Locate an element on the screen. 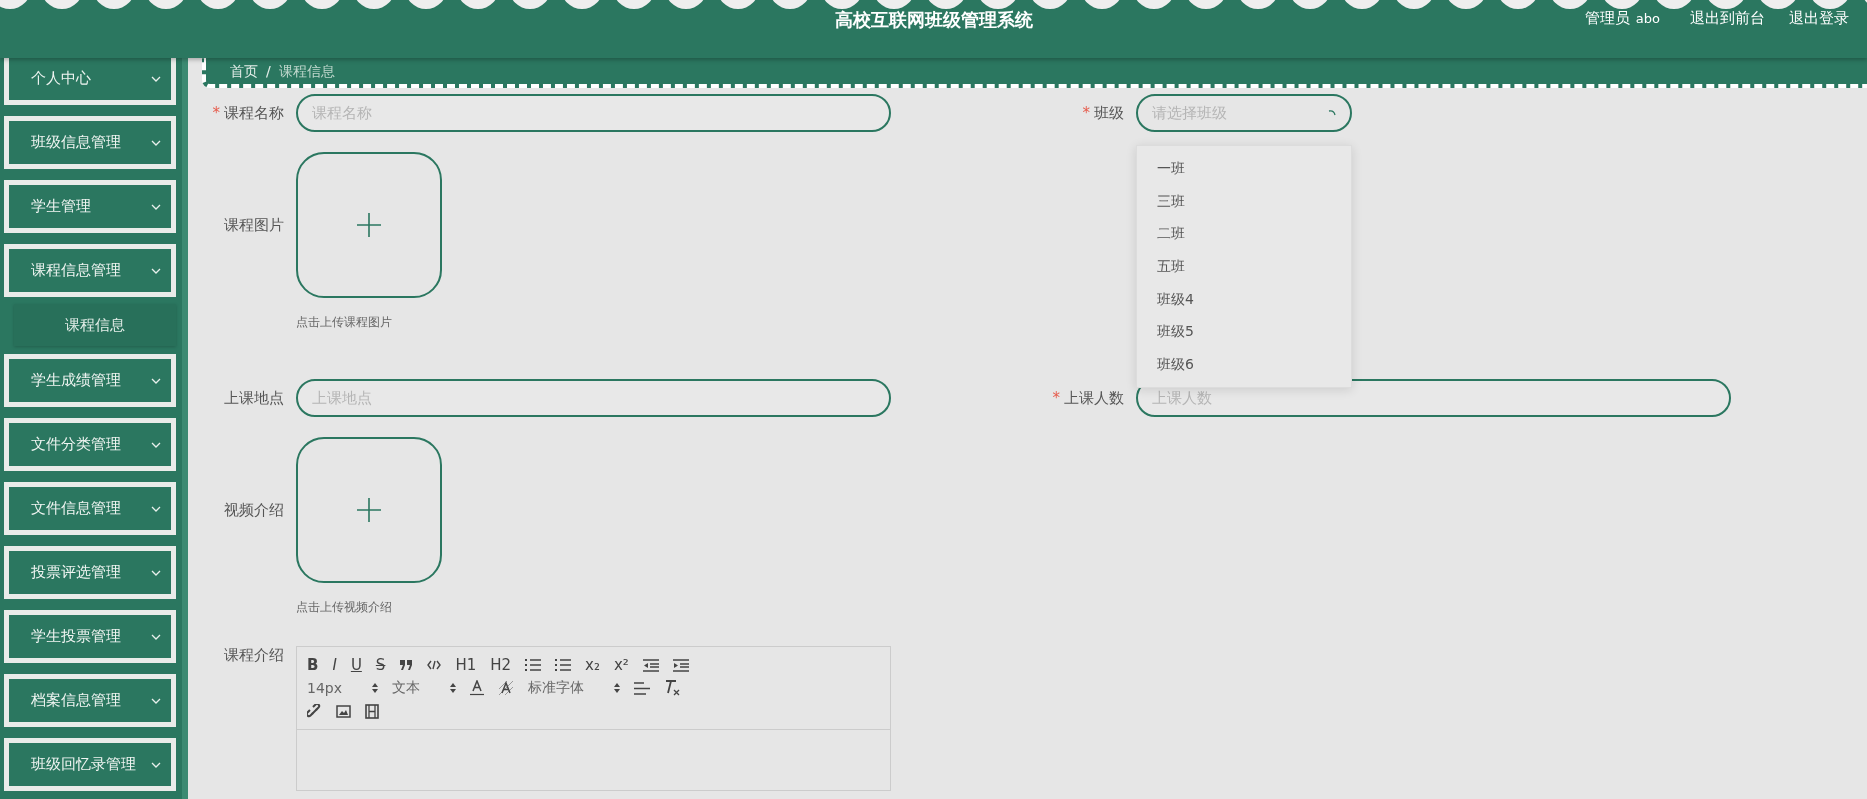  sidebar-menu-item: 文件分类管理 is located at coordinates (90, 444).